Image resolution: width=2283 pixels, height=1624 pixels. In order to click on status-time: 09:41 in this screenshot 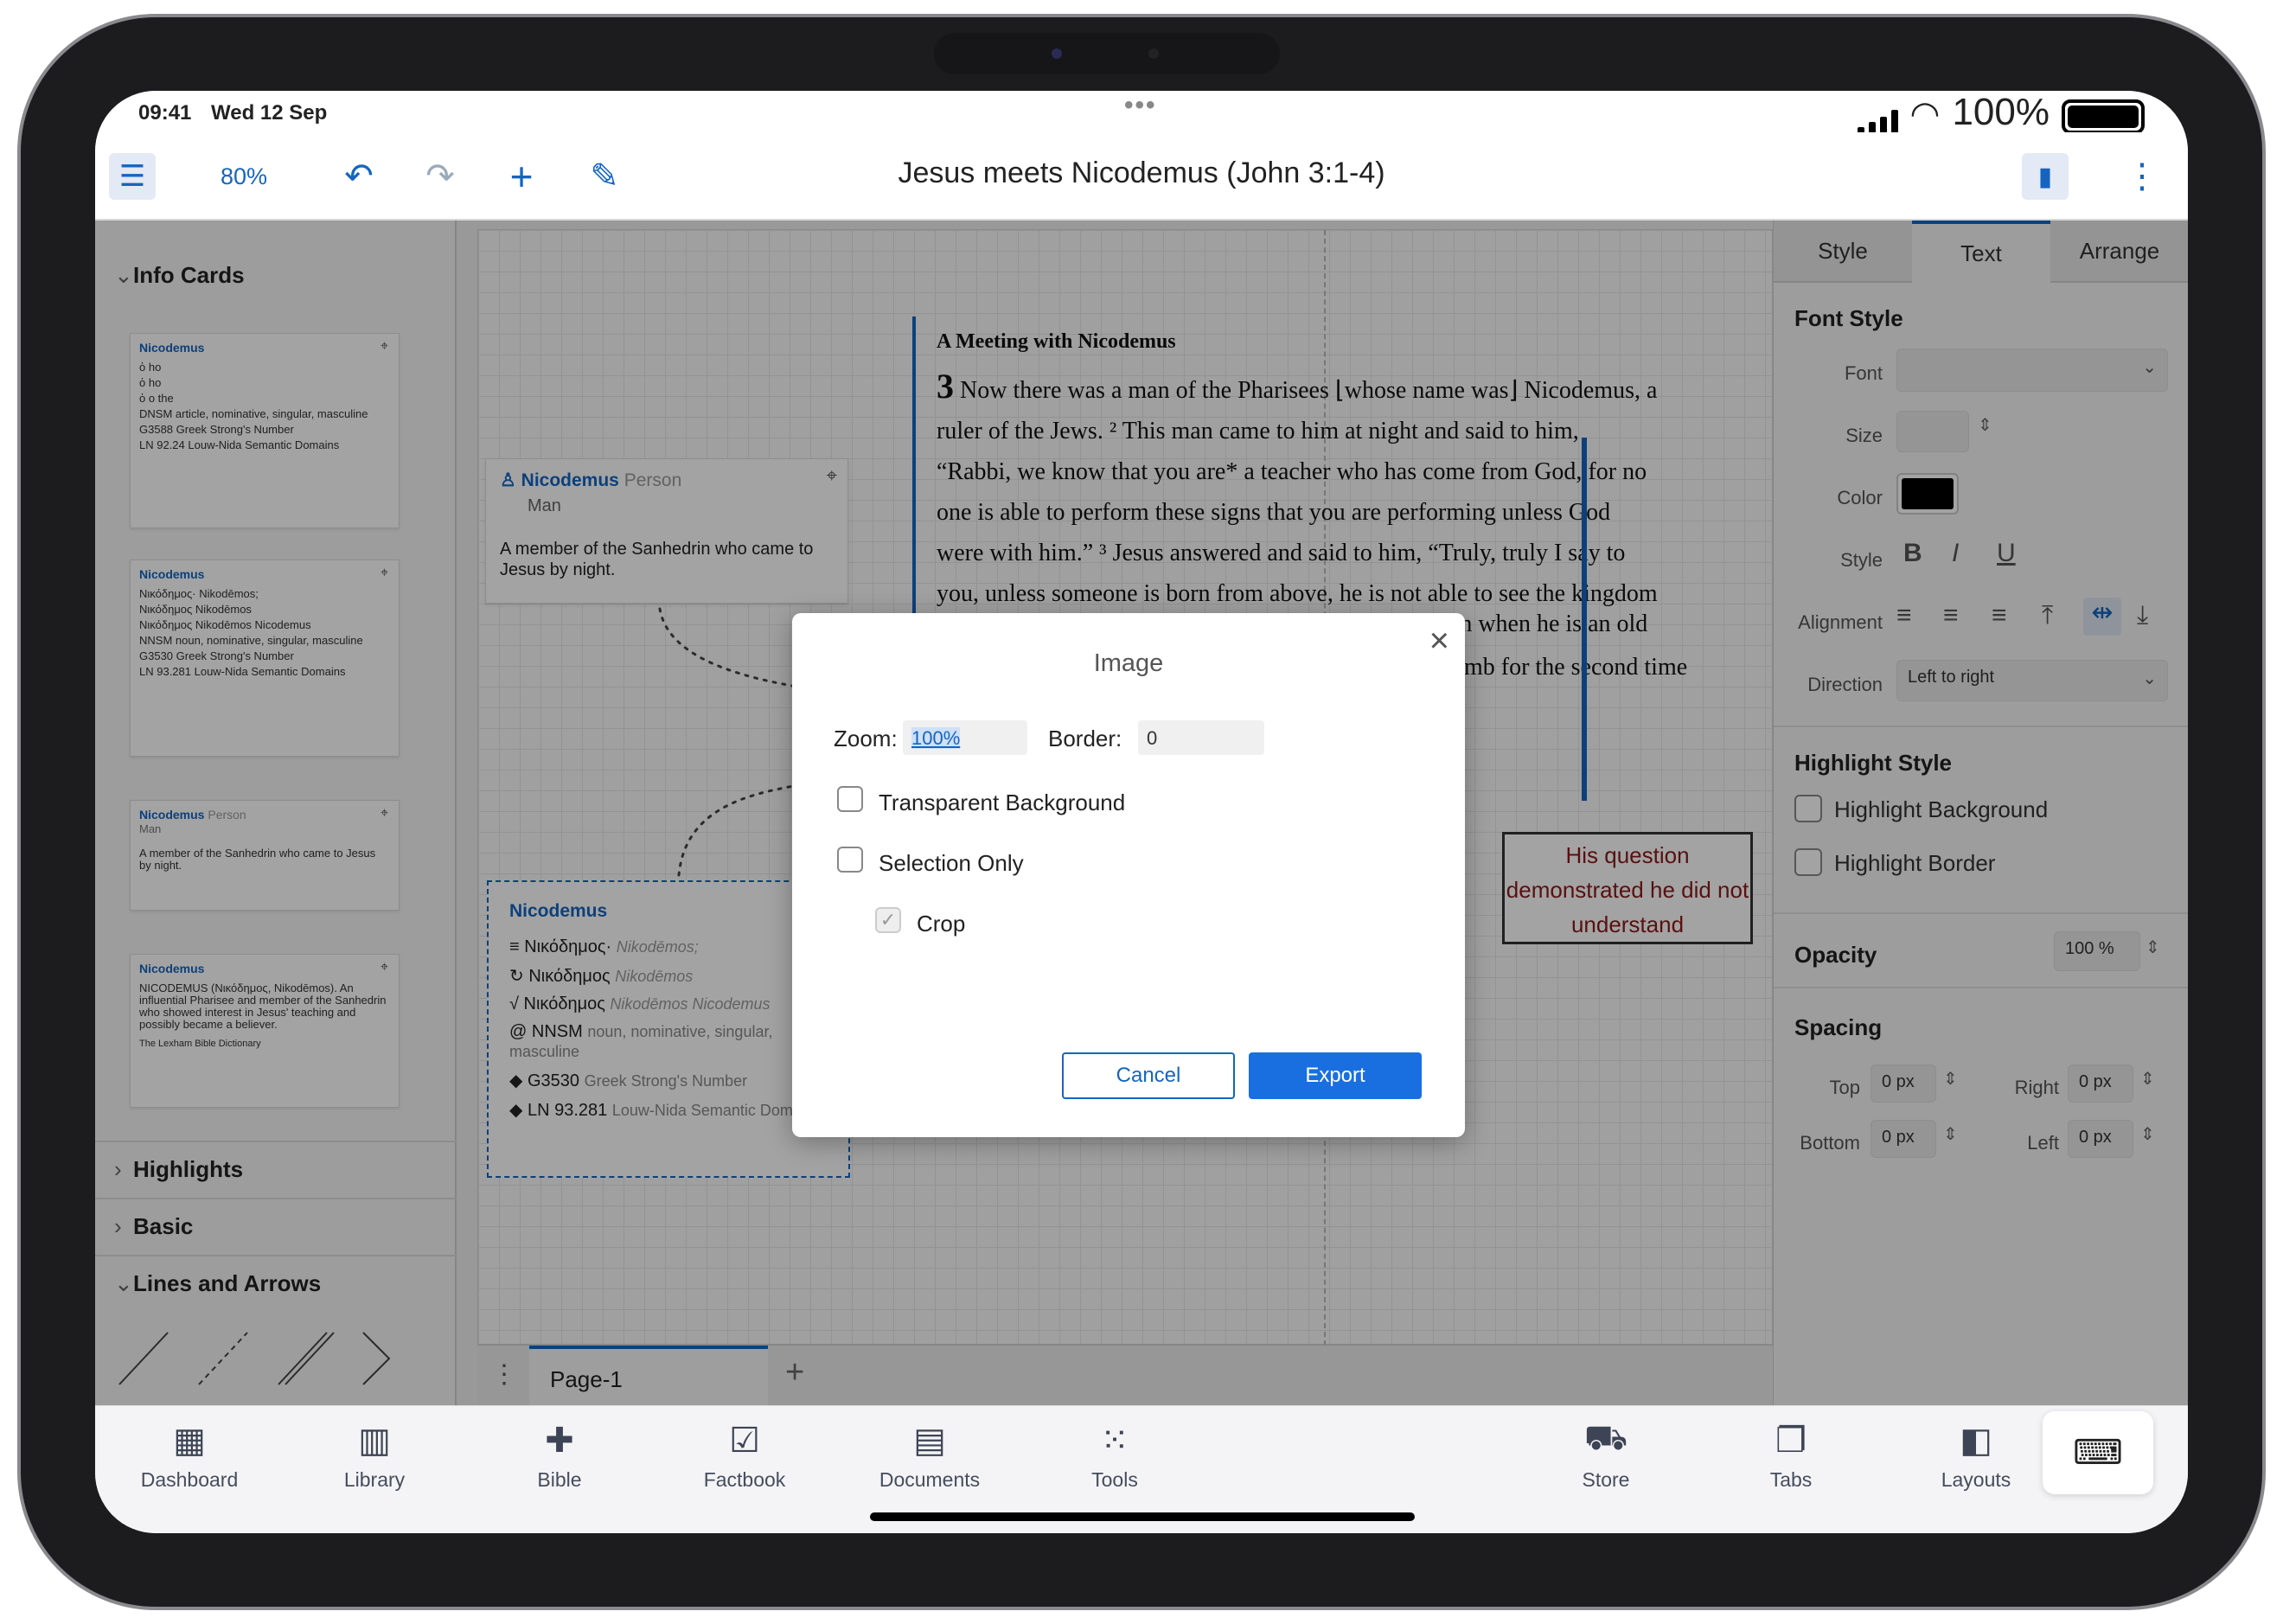, I will do `click(165, 113)`.